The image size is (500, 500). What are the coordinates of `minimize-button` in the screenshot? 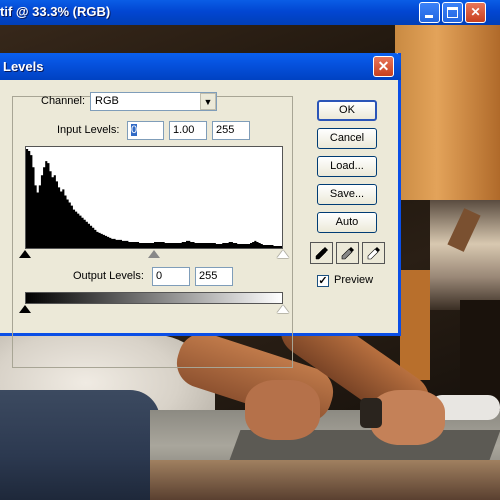 It's located at (429, 12).